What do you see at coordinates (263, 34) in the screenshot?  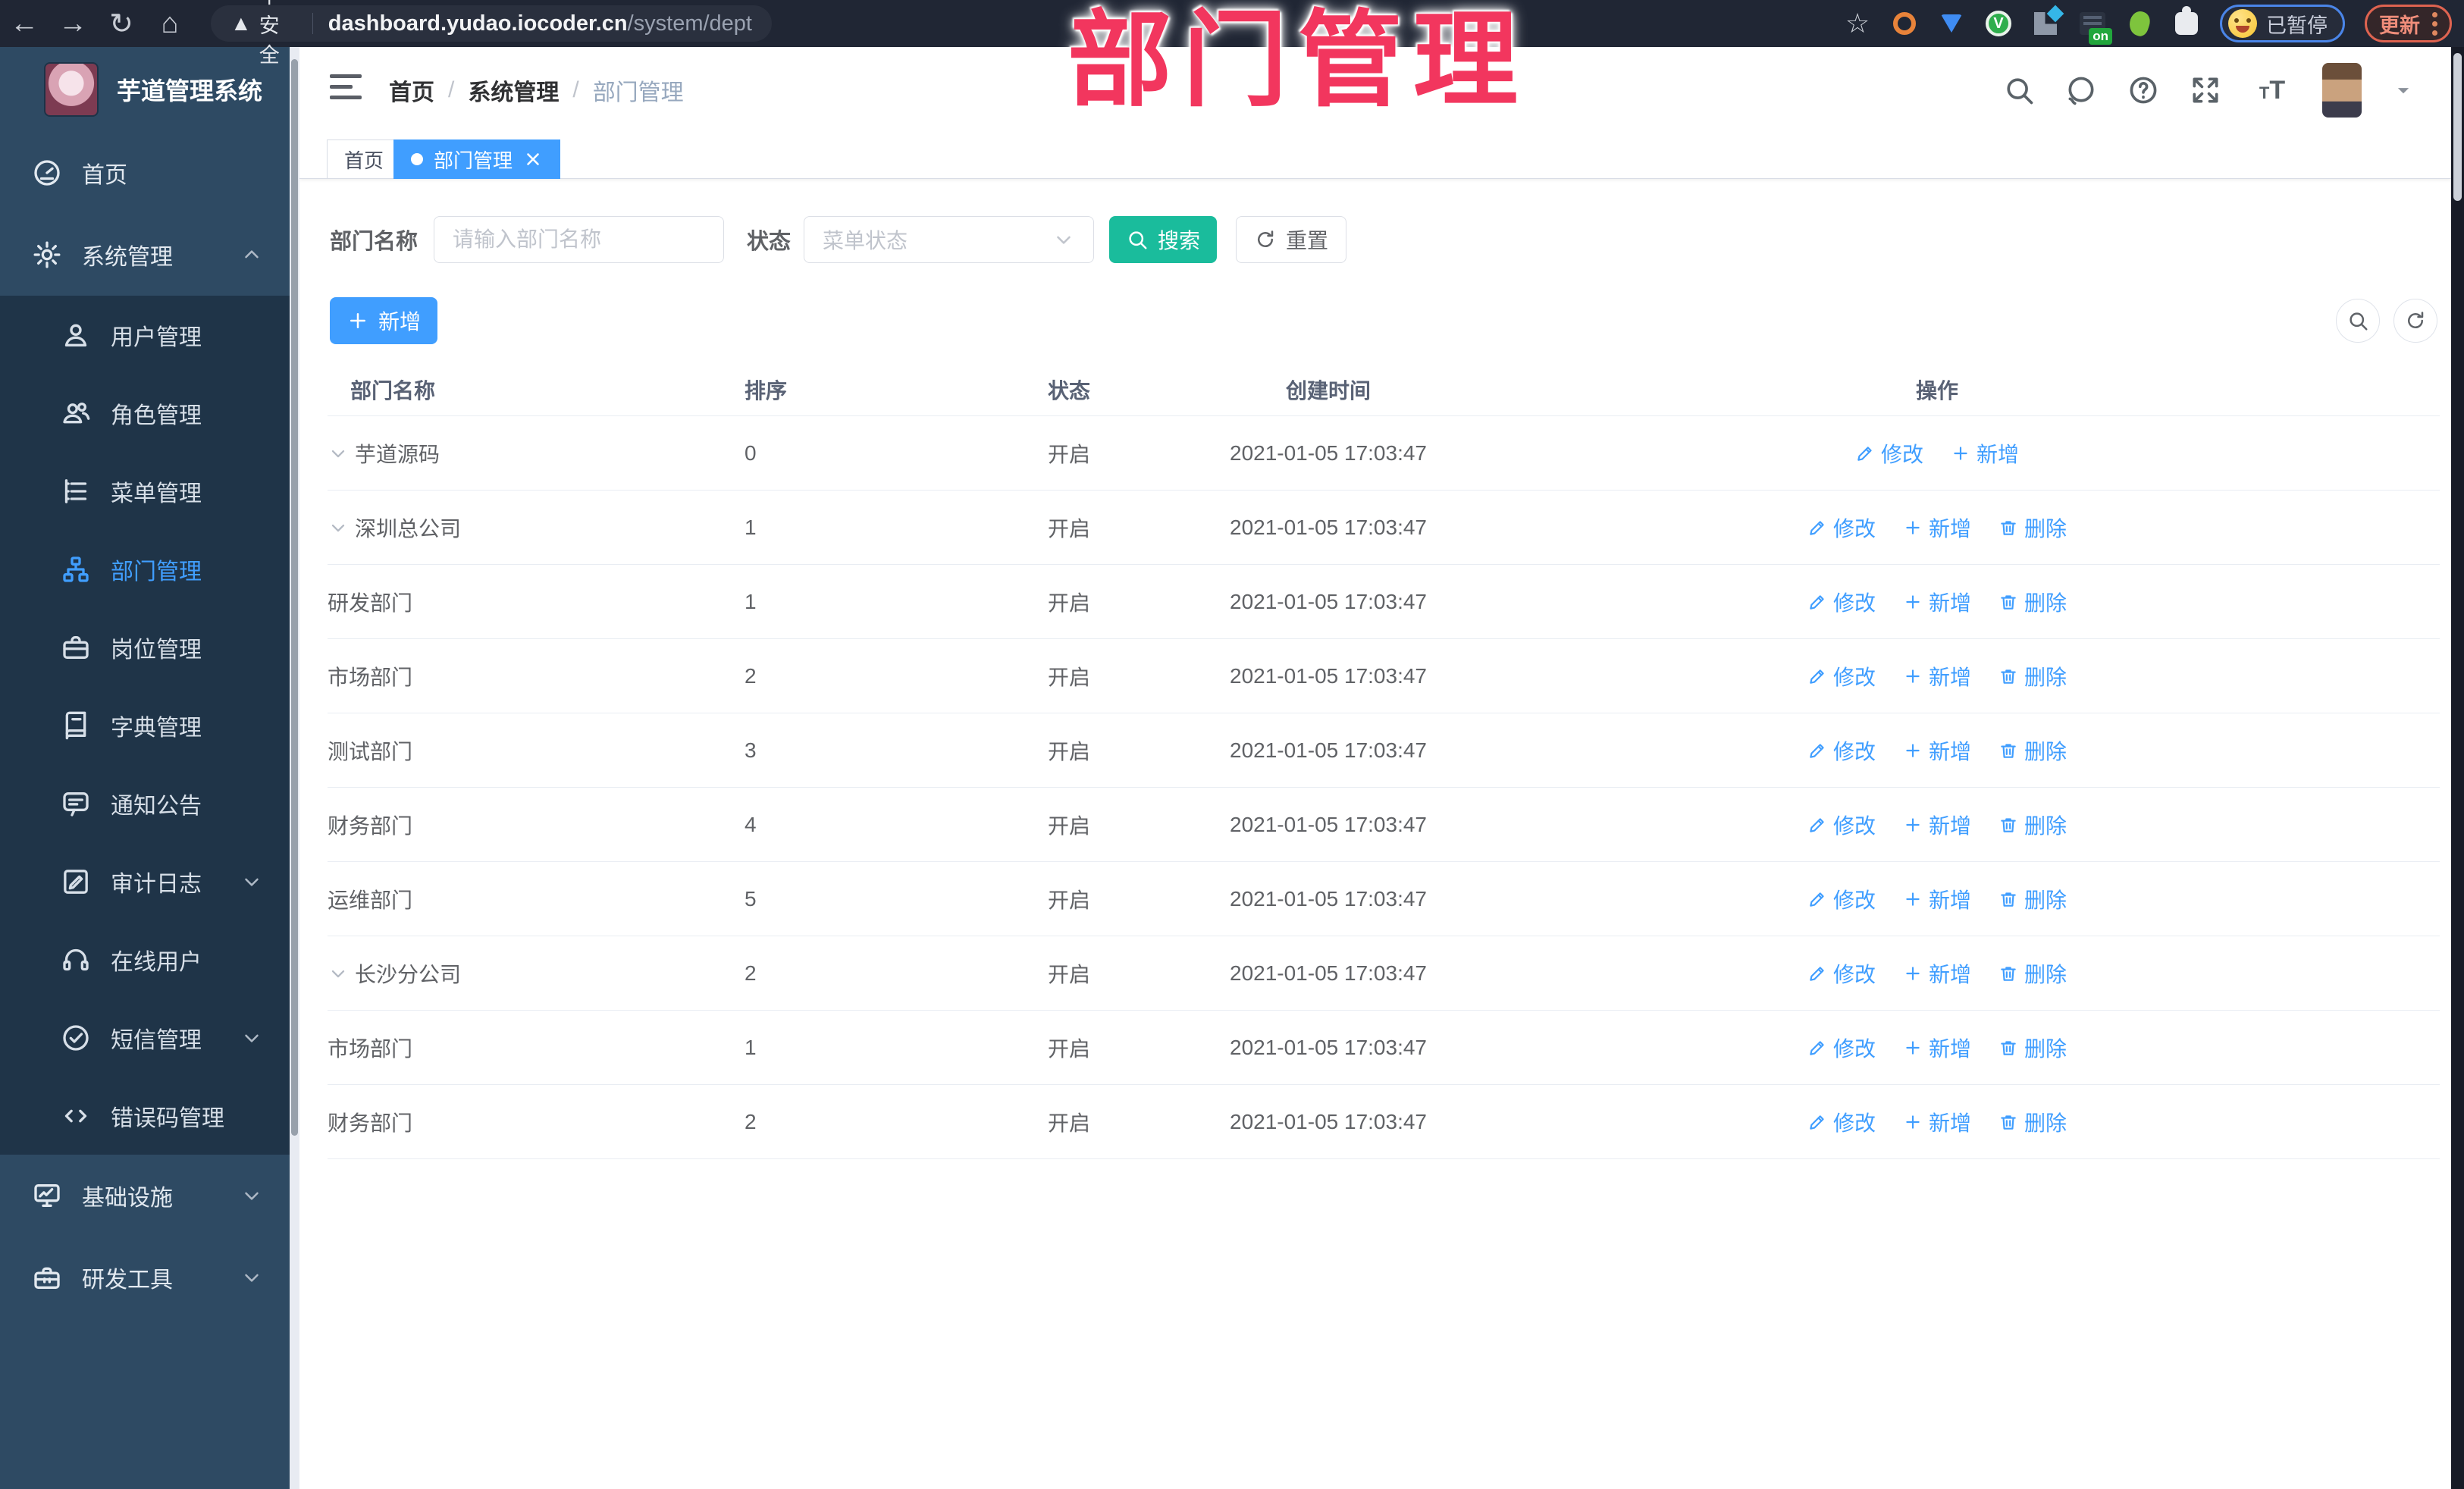 I see `site-security-warning: ▲ 不安全` at bounding box center [263, 34].